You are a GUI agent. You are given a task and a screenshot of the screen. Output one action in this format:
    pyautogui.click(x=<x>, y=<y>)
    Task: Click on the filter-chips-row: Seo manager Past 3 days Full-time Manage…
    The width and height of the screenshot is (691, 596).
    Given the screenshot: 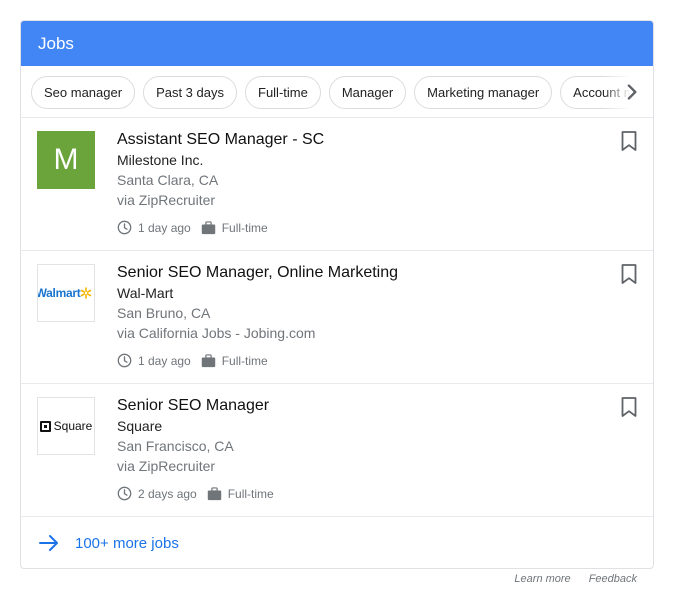 What is the action you would take?
    pyautogui.click(x=337, y=92)
    